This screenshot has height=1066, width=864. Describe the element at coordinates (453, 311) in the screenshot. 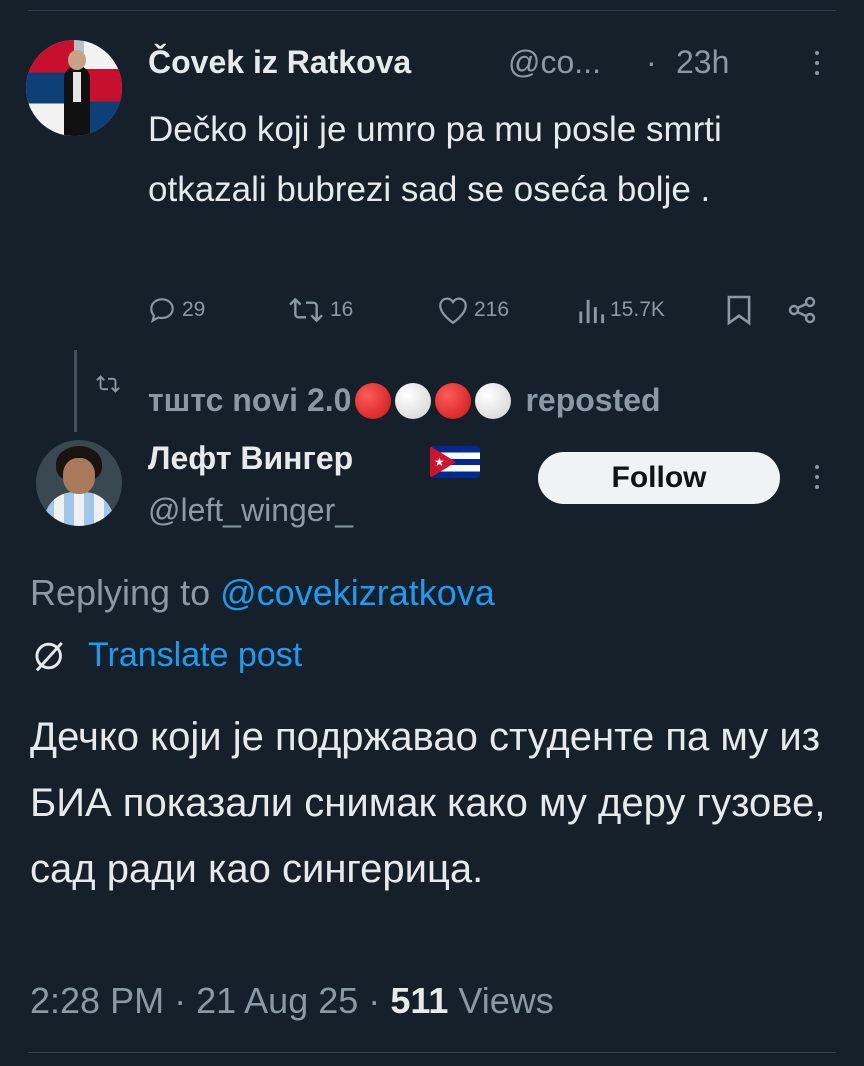

I see `heart-icon` at that location.